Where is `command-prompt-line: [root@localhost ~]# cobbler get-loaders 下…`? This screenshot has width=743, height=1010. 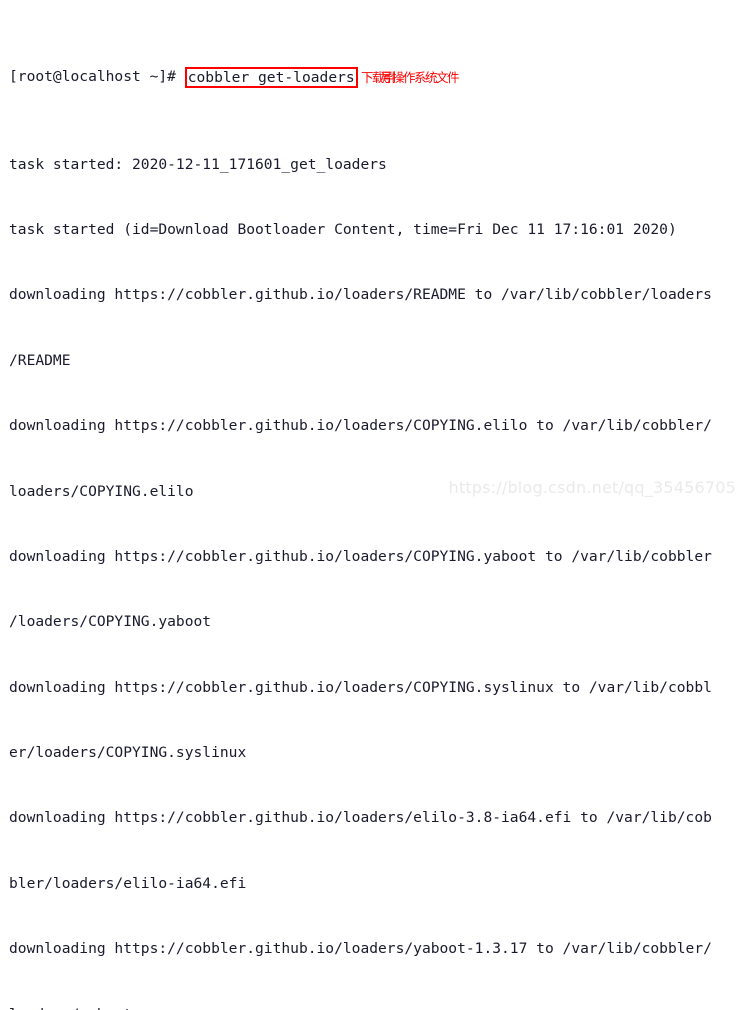 command-prompt-line: [root@localhost ~]# cobbler get-loaders 下… is located at coordinates (376, 77).